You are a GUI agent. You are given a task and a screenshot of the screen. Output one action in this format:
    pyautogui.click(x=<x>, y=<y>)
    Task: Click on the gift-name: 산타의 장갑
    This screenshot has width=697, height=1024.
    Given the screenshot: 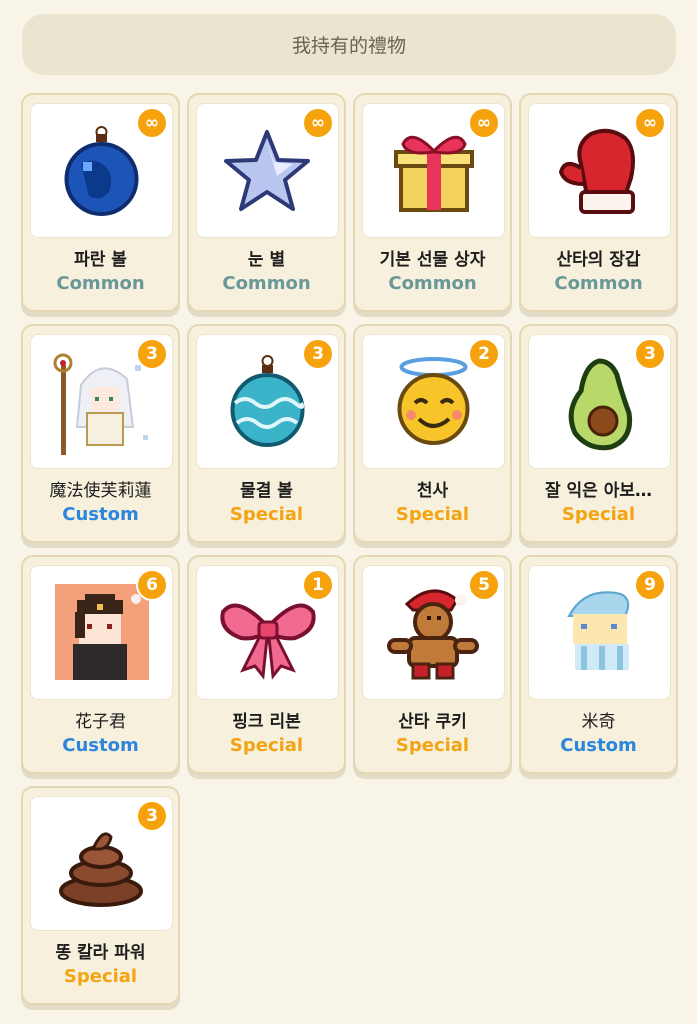 What is the action you would take?
    pyautogui.click(x=598, y=260)
    